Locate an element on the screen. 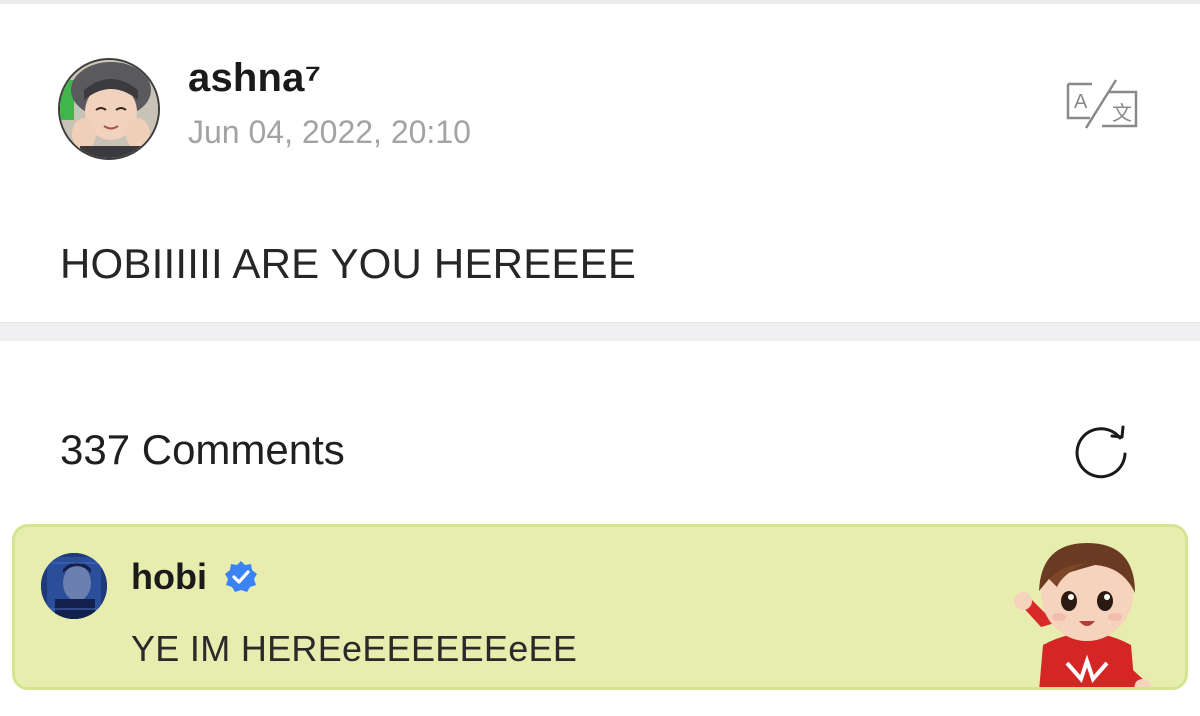 This screenshot has height=716, width=1200. commenter-avatar is located at coordinates (74, 586).